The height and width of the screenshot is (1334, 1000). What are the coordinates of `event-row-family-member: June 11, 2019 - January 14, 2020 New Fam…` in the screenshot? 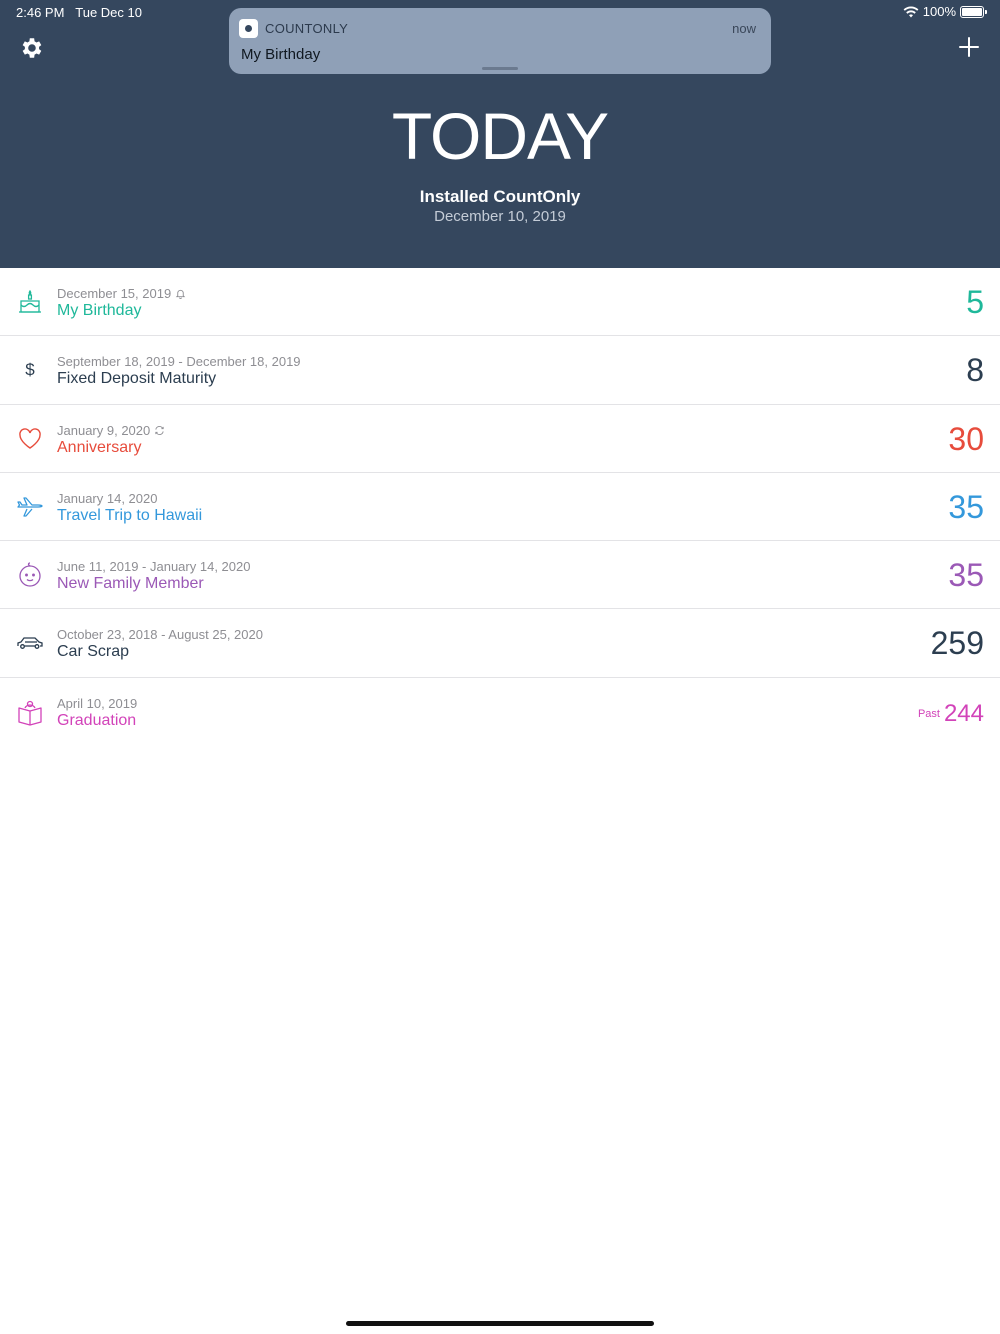 It's located at (500, 575).